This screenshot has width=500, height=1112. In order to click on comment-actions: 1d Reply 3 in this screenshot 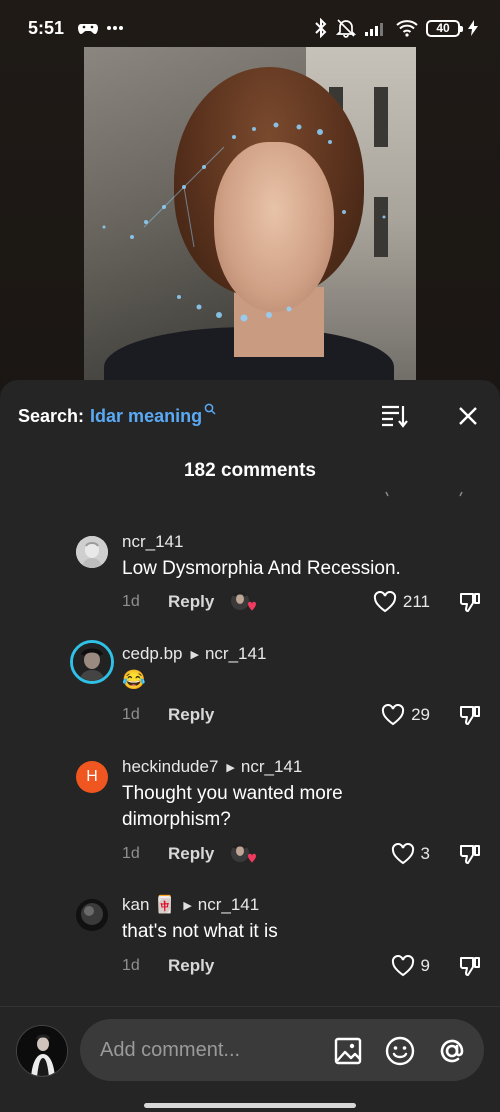, I will do `click(307, 854)`.